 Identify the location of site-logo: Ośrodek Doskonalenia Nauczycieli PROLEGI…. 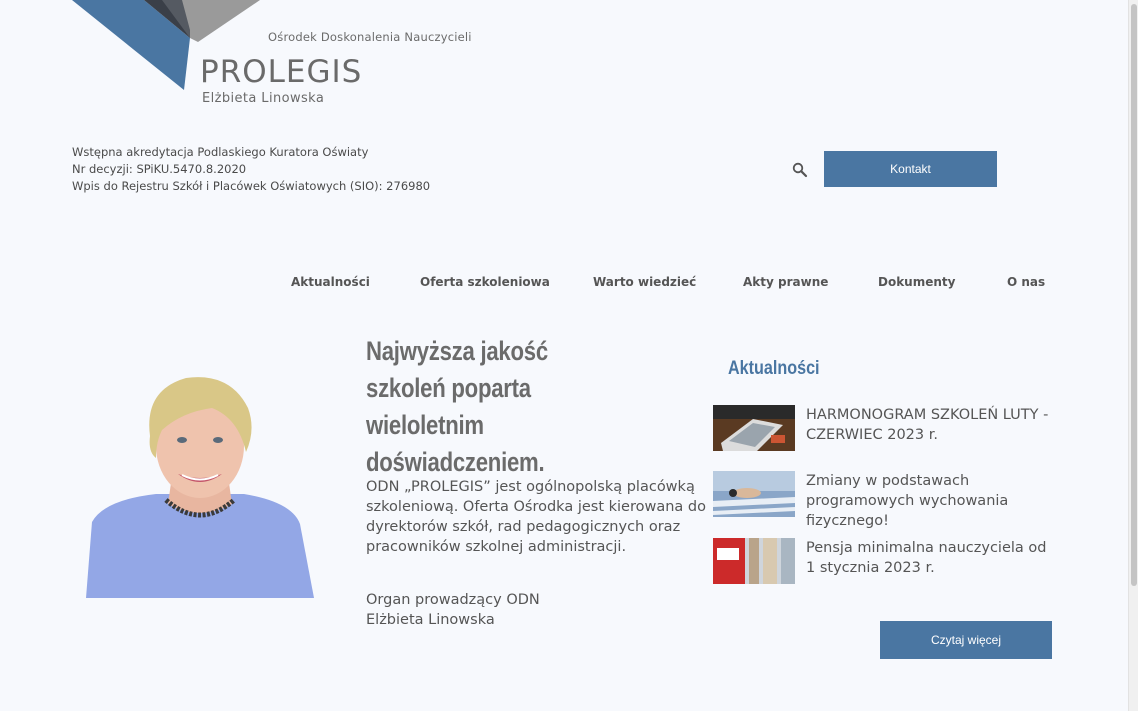
(282, 56).